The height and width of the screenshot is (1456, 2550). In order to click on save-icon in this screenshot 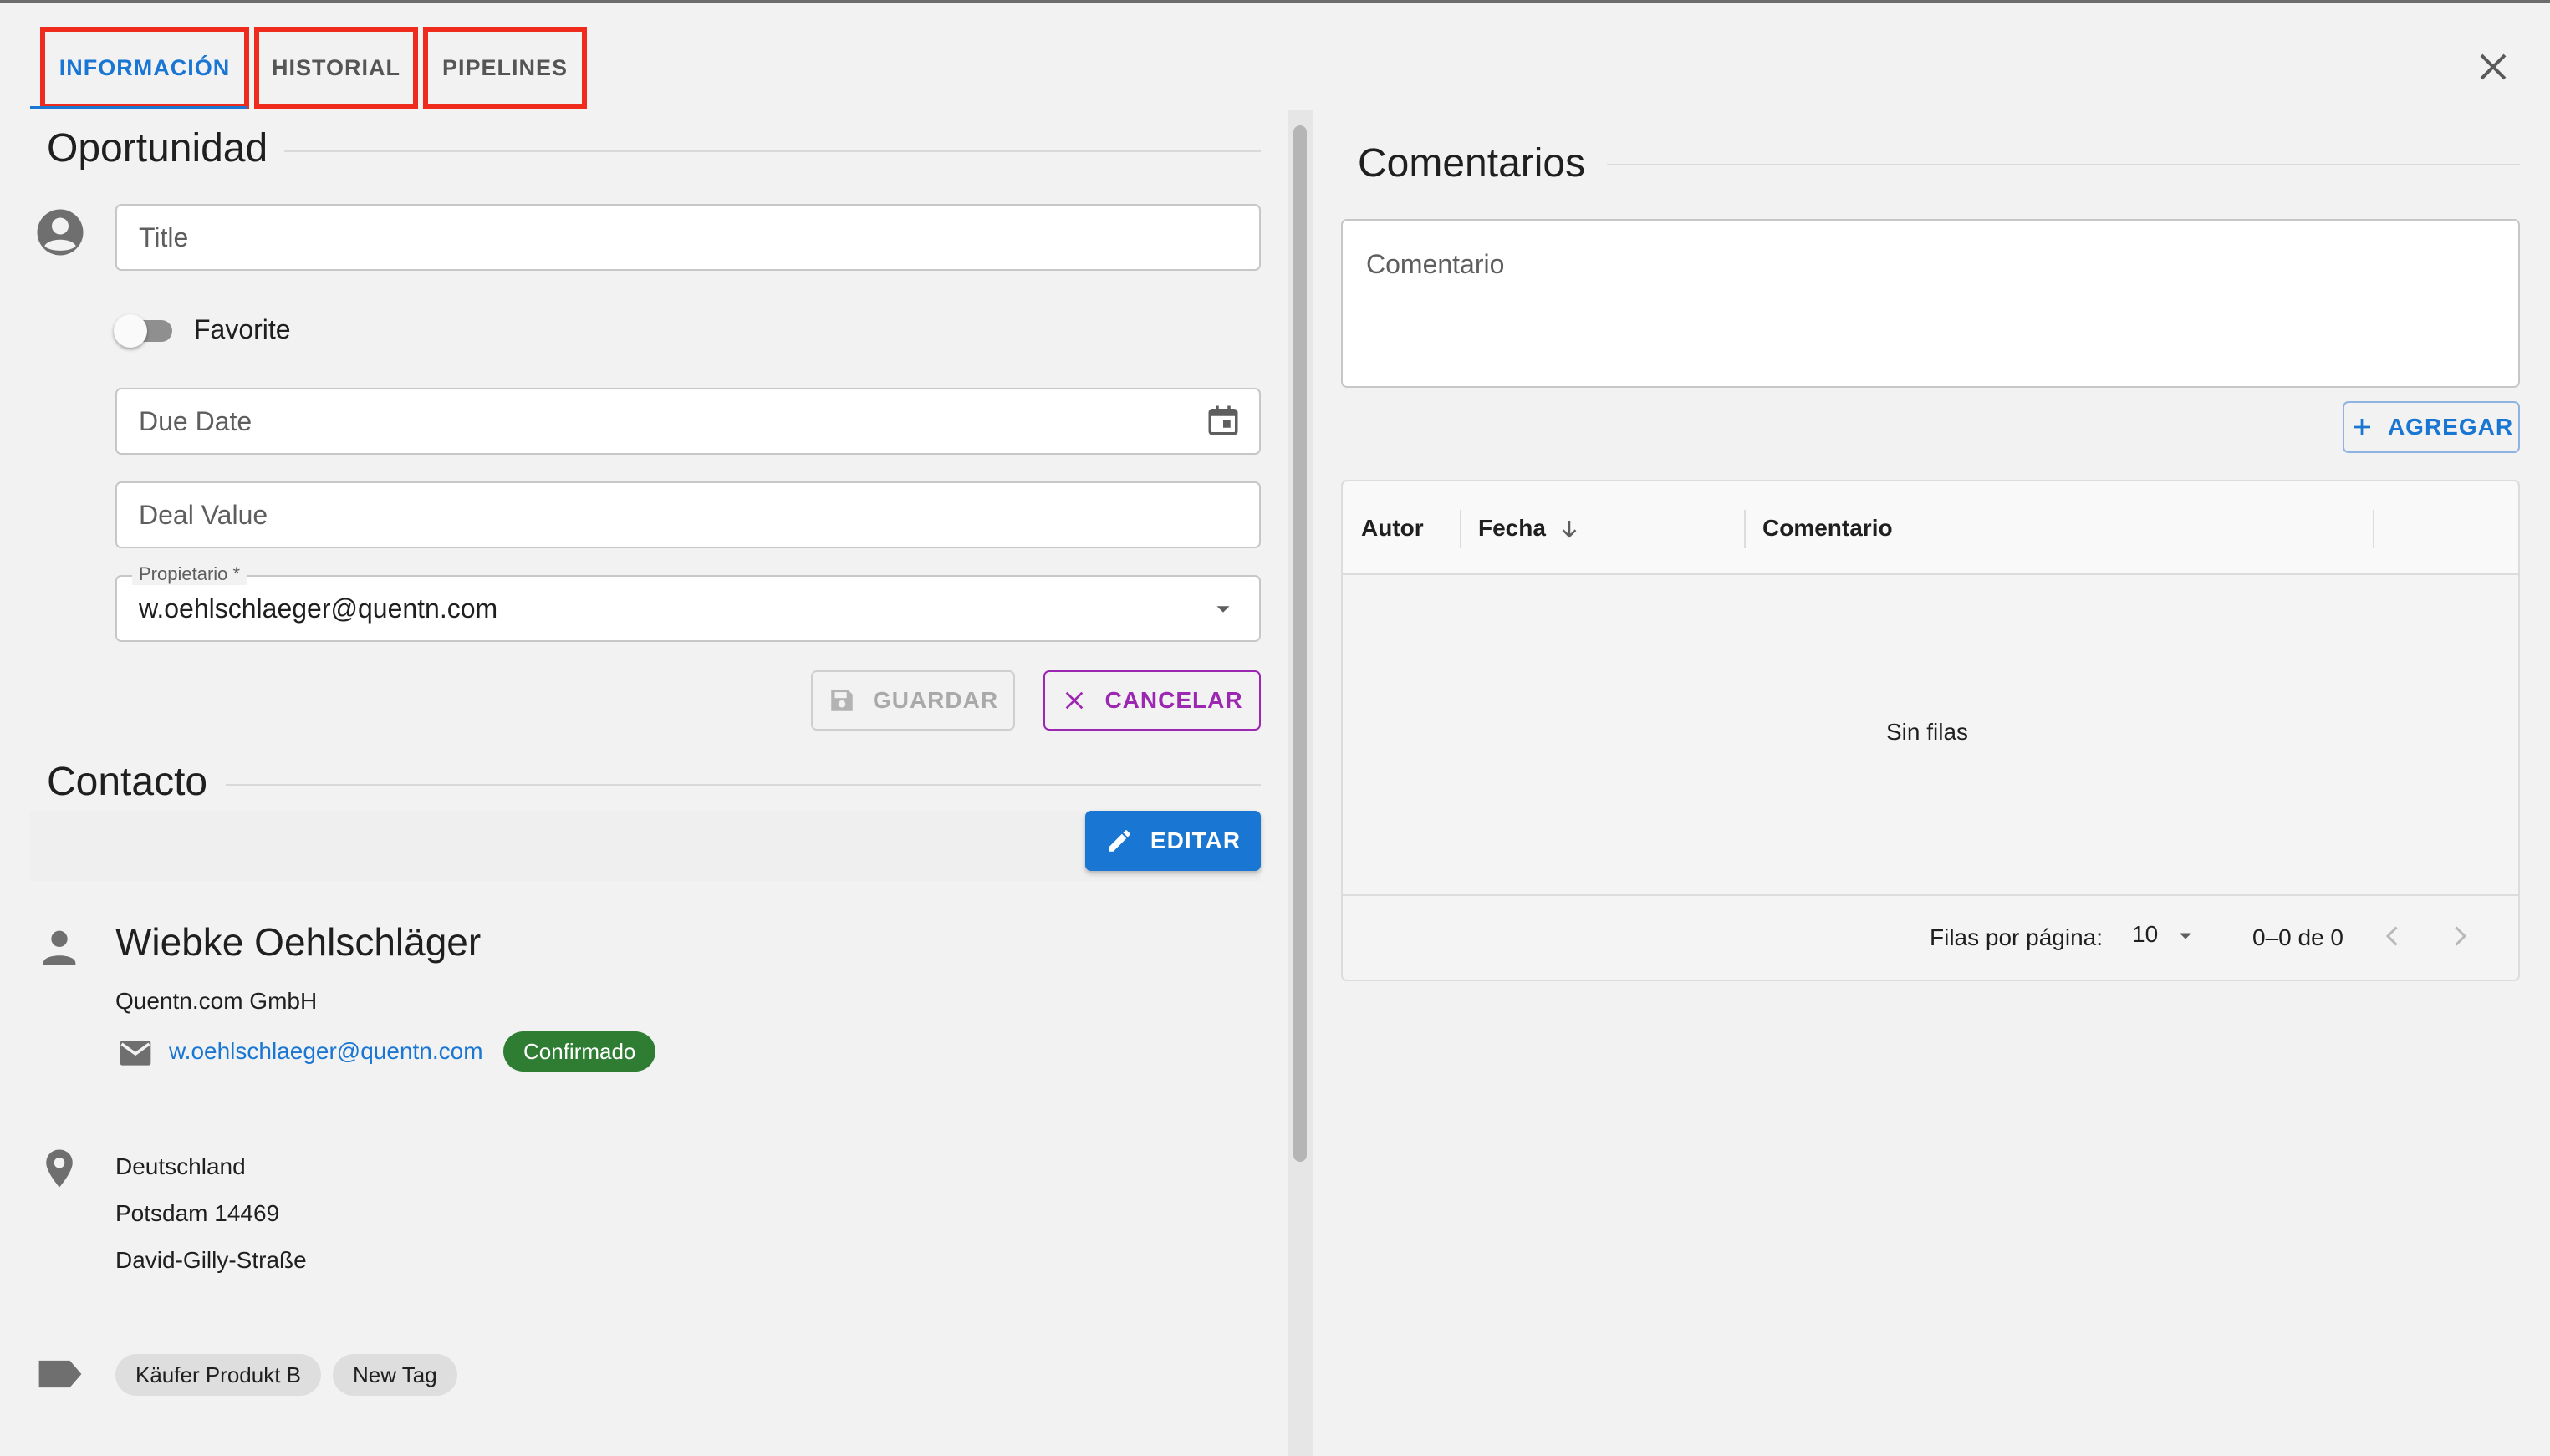, I will do `click(842, 700)`.